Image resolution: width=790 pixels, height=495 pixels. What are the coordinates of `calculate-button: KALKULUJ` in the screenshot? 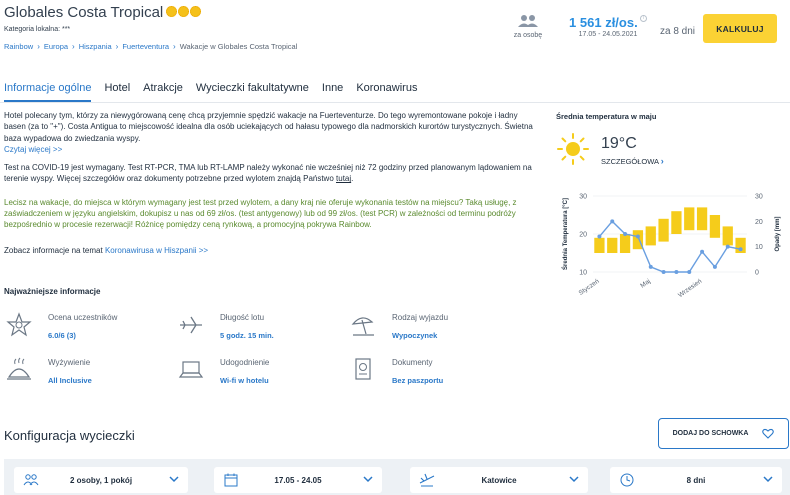 It's located at (740, 28).